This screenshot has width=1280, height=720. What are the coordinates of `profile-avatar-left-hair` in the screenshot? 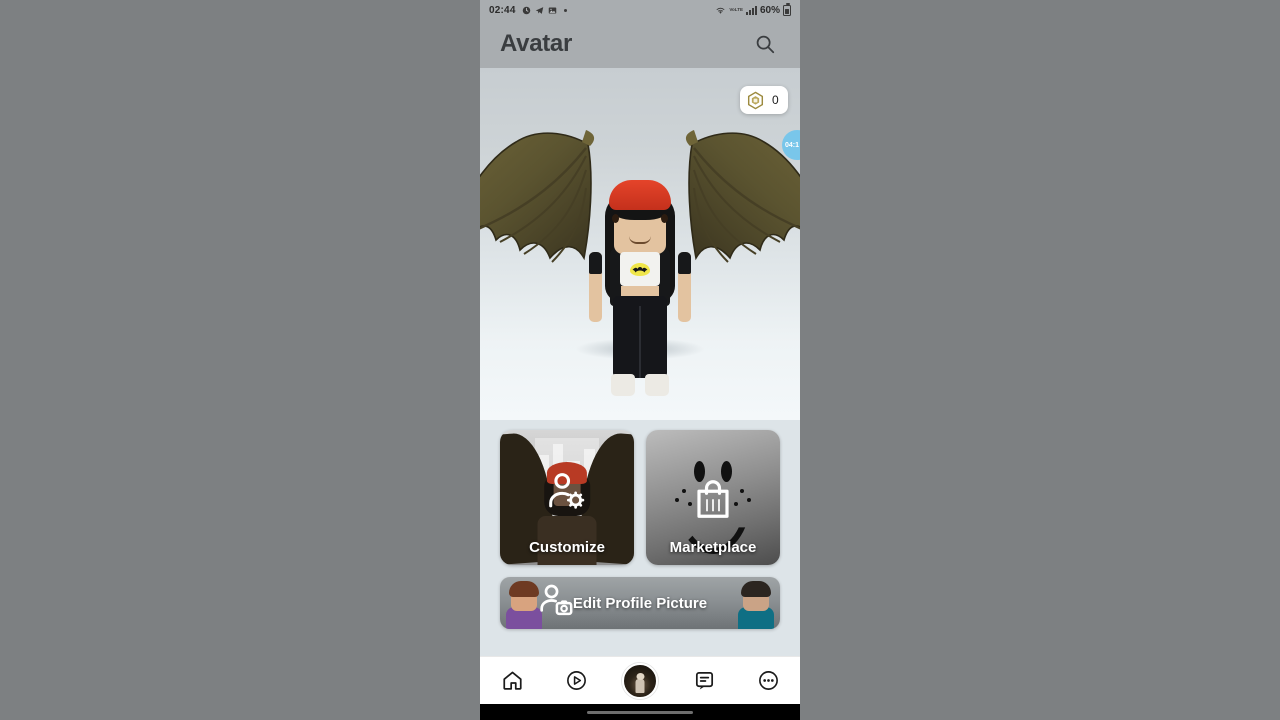 It's located at (524, 589).